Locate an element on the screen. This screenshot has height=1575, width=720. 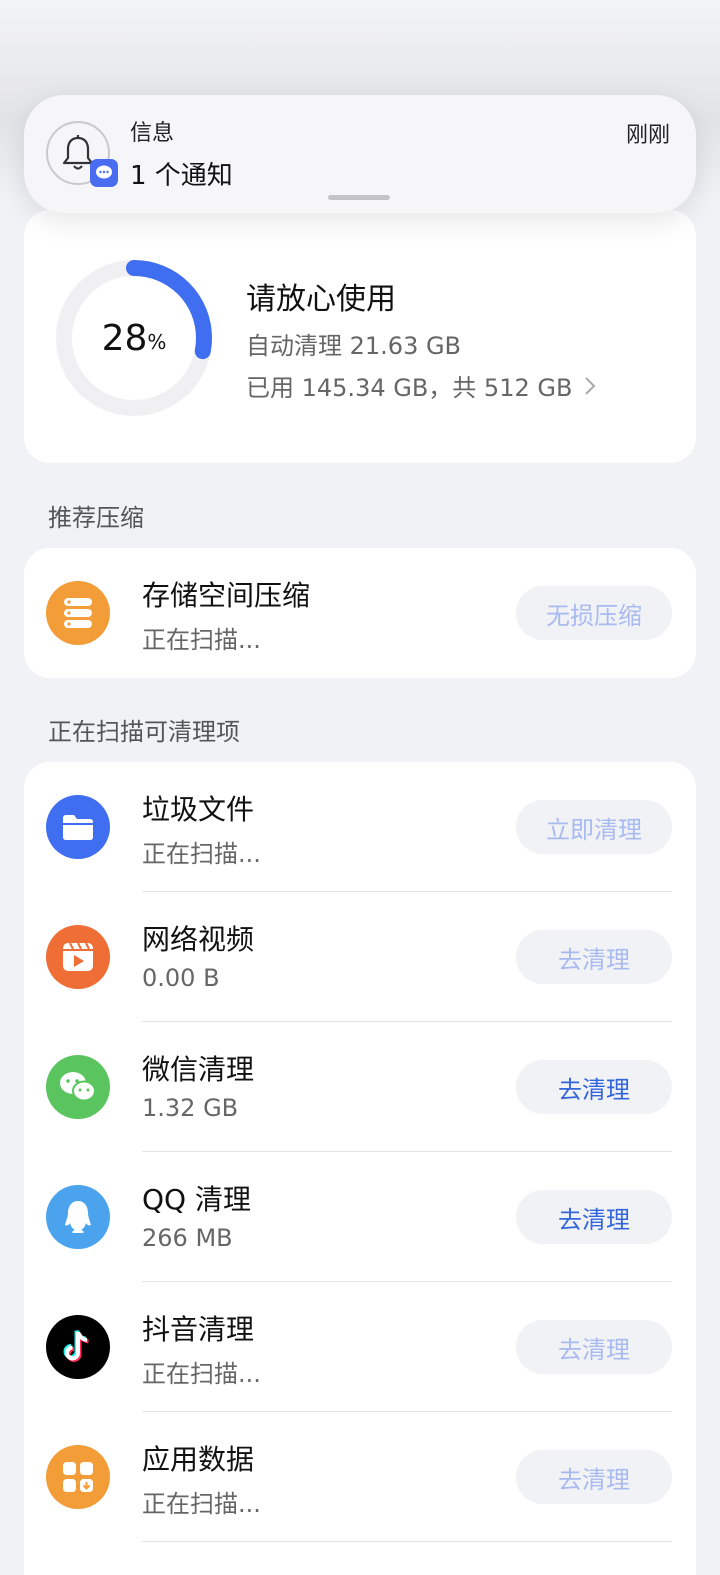
notification-message: 1 个通知 is located at coordinates (181, 176).